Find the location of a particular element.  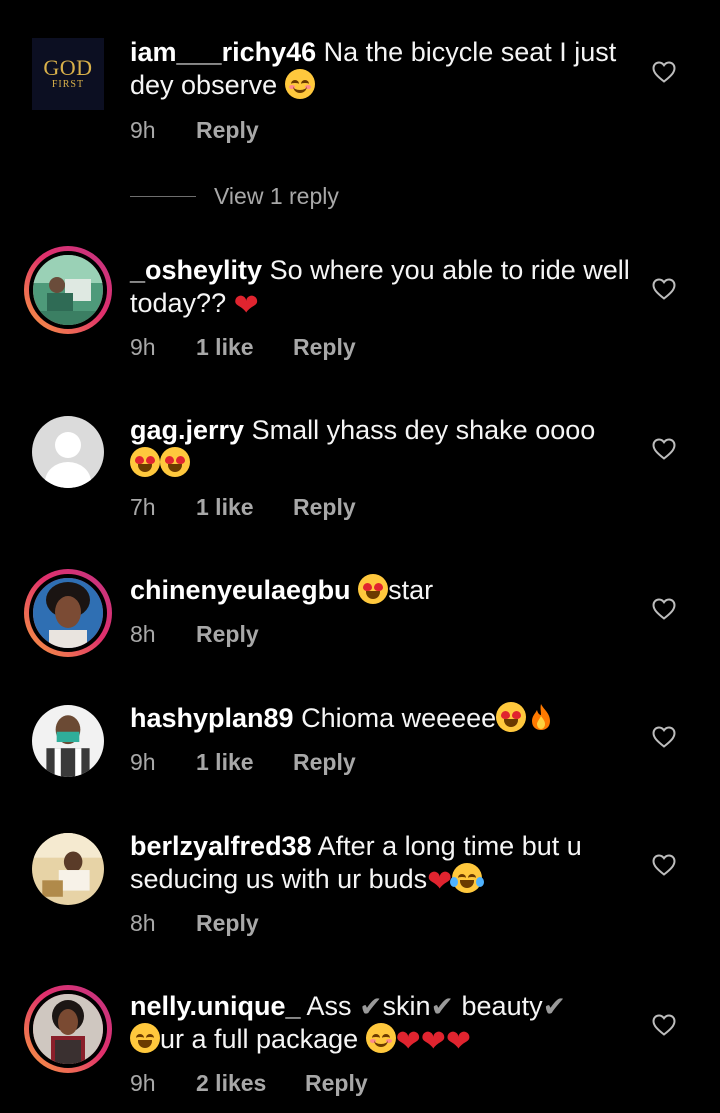

avatar: GOD FIRST is located at coordinates (68, 74).